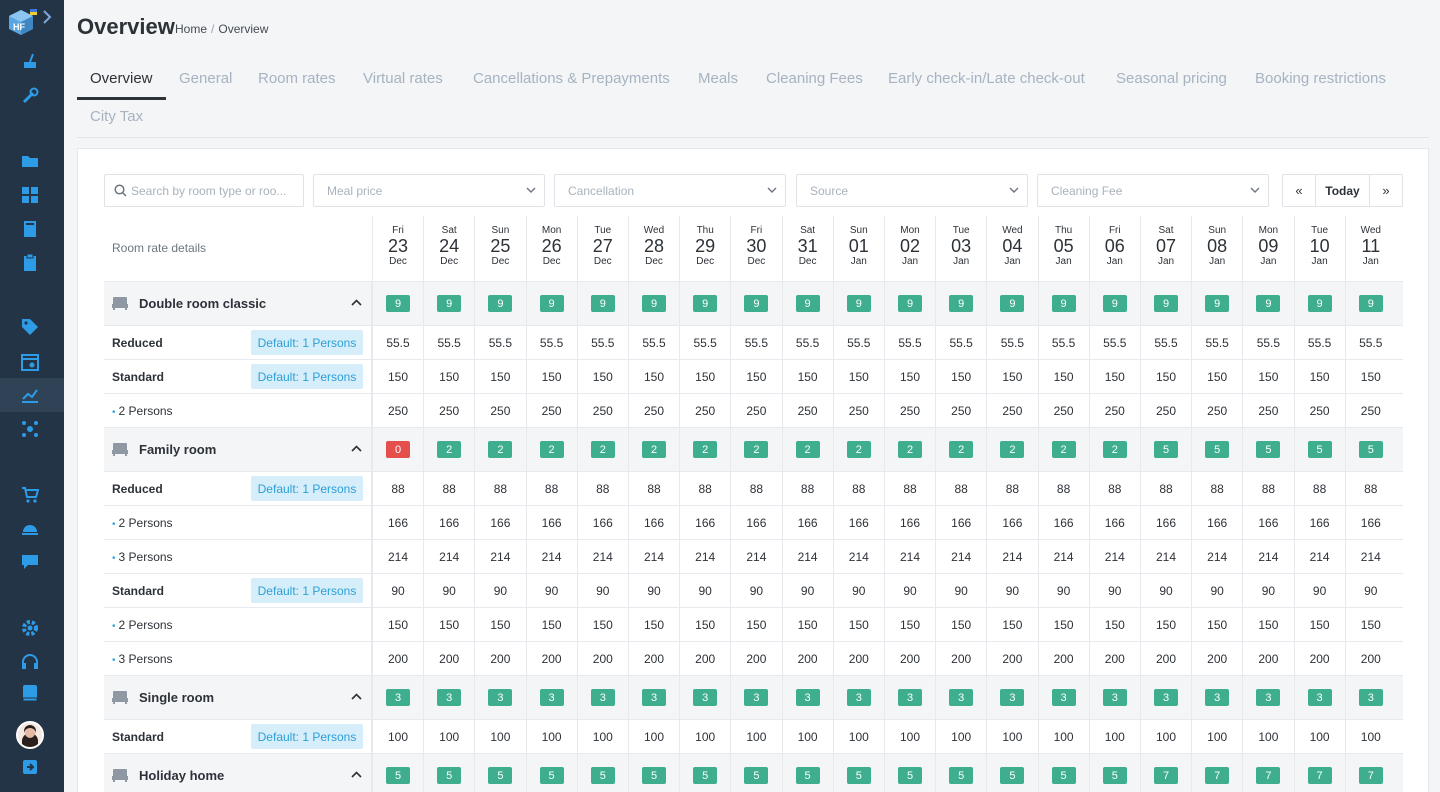 Image resolution: width=1440 pixels, height=792 pixels. I want to click on chevron-up-icon, so click(356, 775).